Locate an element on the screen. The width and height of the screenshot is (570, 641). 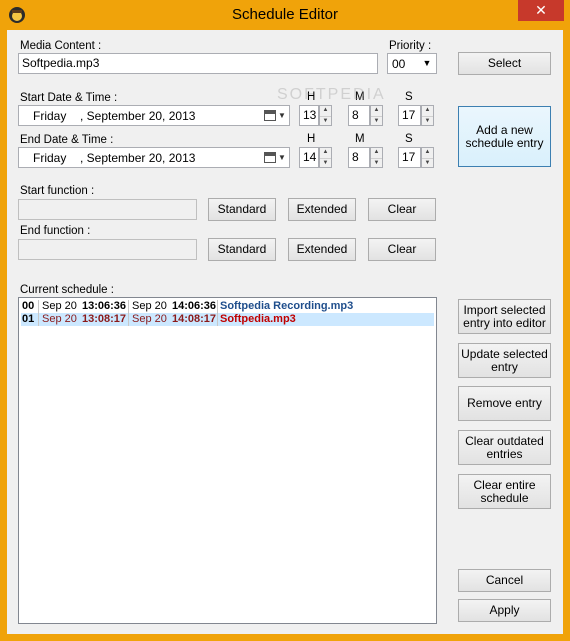
end-second-spinner: ▲ ▼ is located at coordinates (427, 157).